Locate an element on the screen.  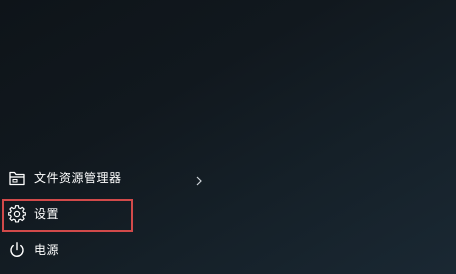
chevron-right-icon is located at coordinates (199, 179).